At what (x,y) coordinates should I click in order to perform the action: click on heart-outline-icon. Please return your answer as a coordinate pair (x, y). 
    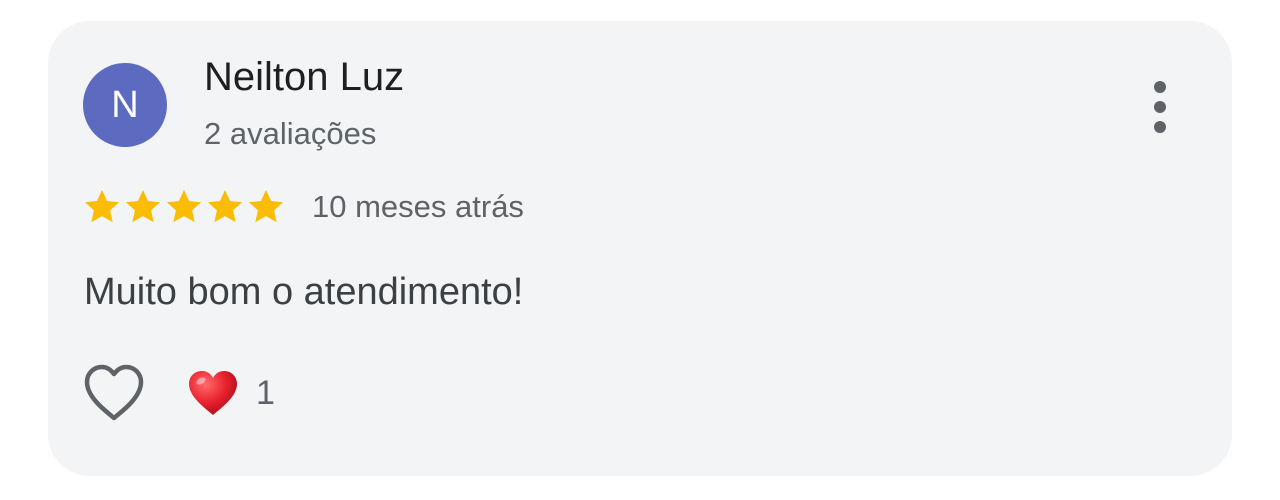
    Looking at the image, I should click on (114, 392).